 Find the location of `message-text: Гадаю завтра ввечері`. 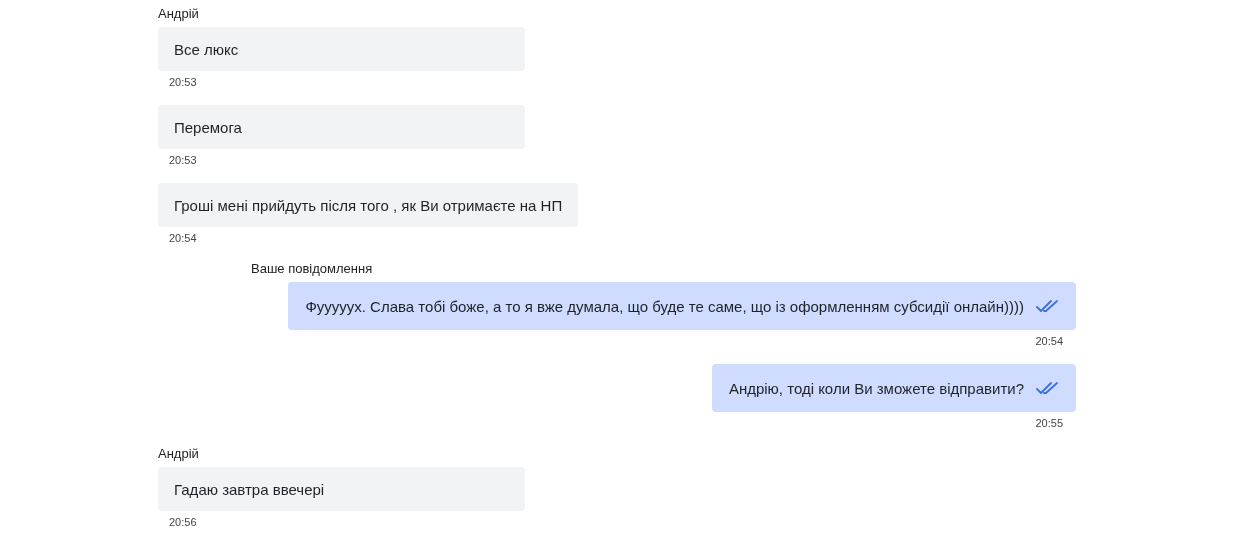

message-text: Гадаю завтра ввечері is located at coordinates (249, 489).